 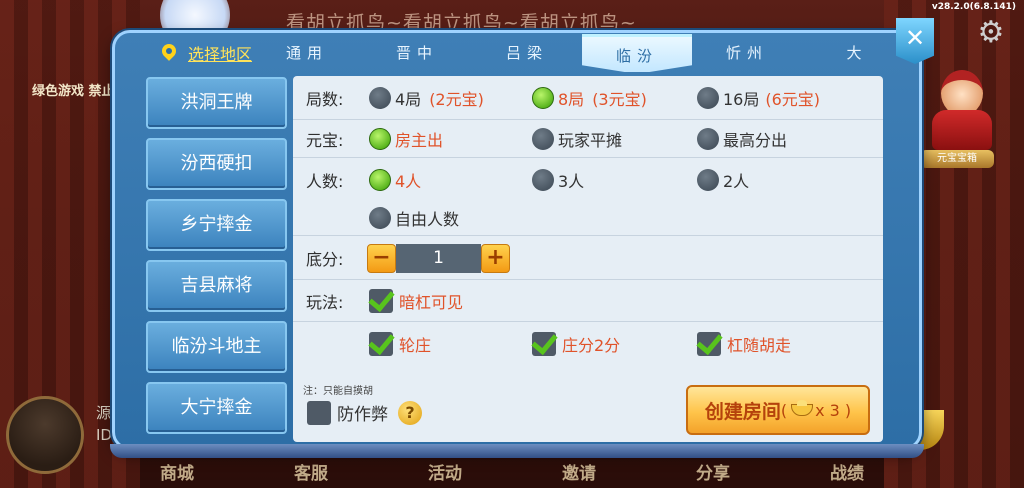 I want to click on base-score-row: 底分: − 1 +, so click(x=588, y=258).